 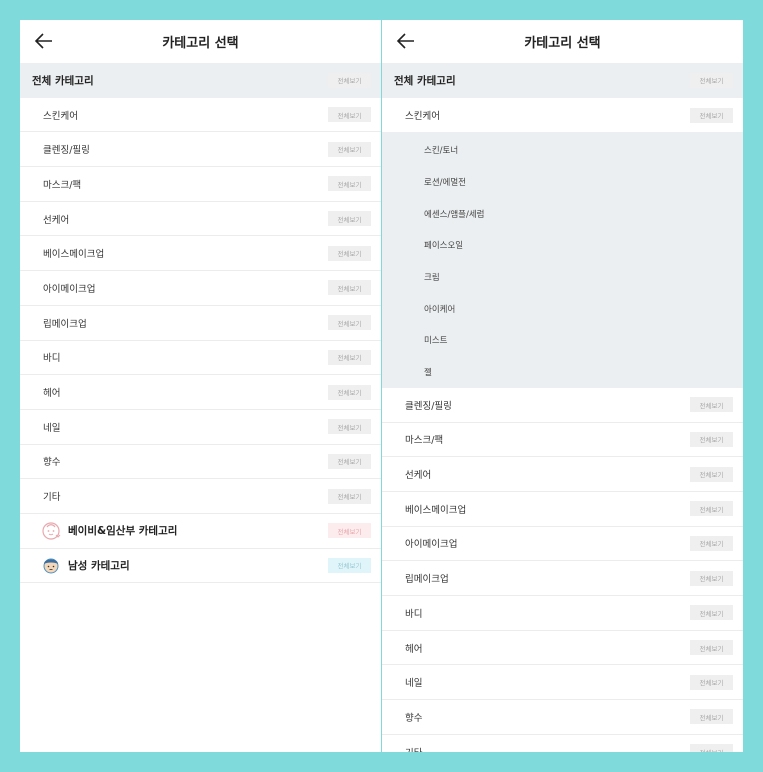 What do you see at coordinates (51, 566) in the screenshot?
I see `man-face-icon` at bounding box center [51, 566].